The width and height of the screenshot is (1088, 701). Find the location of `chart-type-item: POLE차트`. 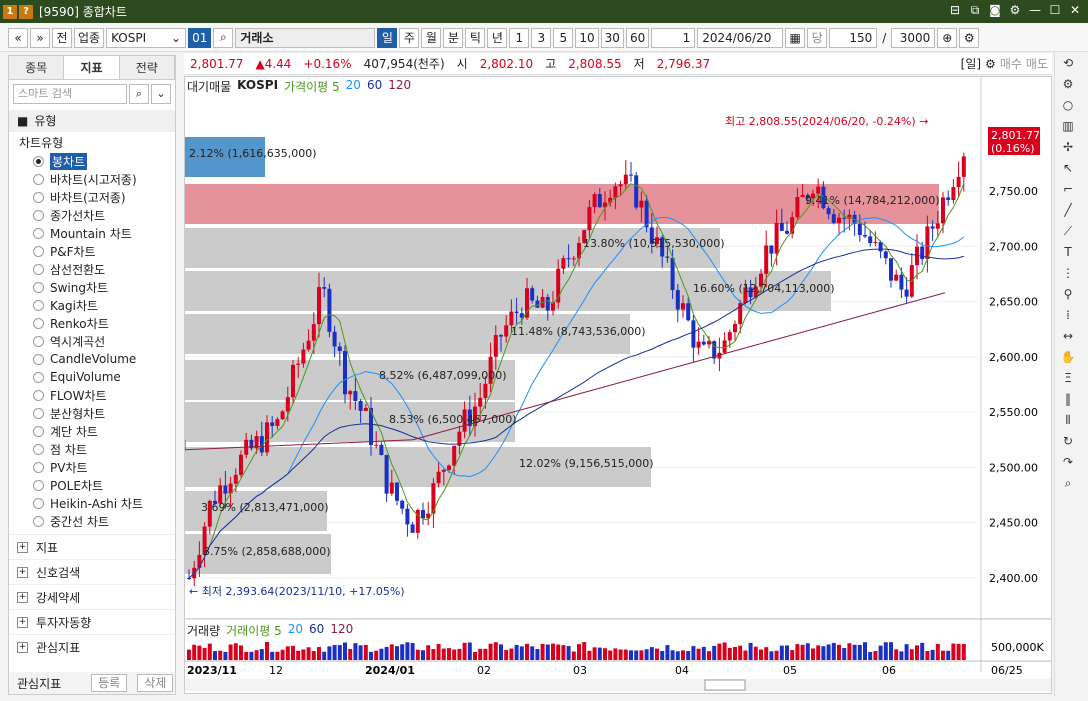

chart-type-item: POLE차트 is located at coordinates (92, 485).